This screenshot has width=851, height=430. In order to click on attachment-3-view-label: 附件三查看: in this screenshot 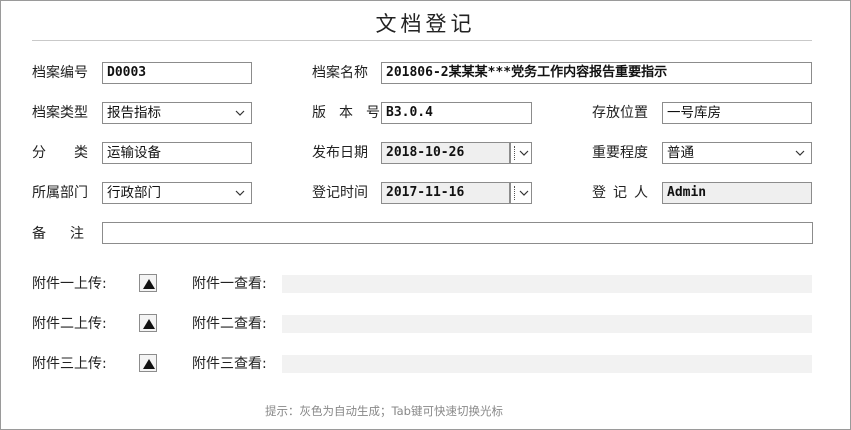, I will do `click(229, 364)`.